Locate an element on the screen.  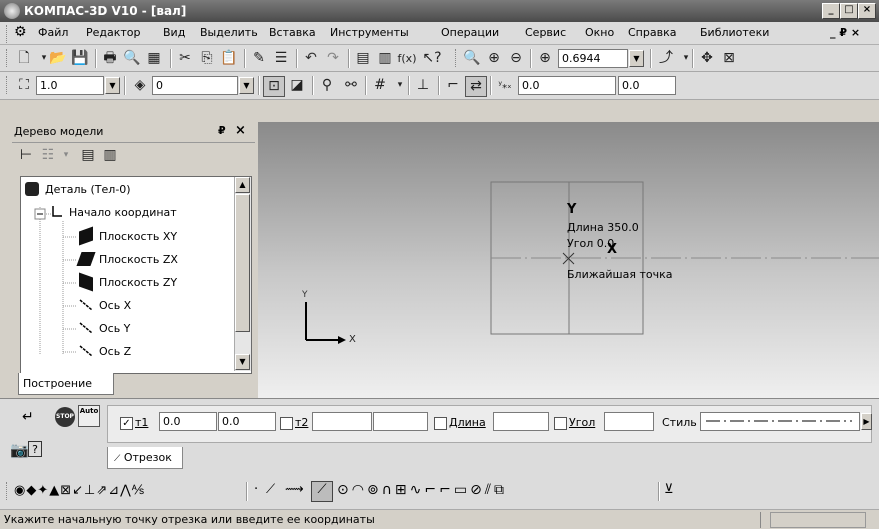
zoom-in-icon: ⊕ is located at coordinates (494, 58).